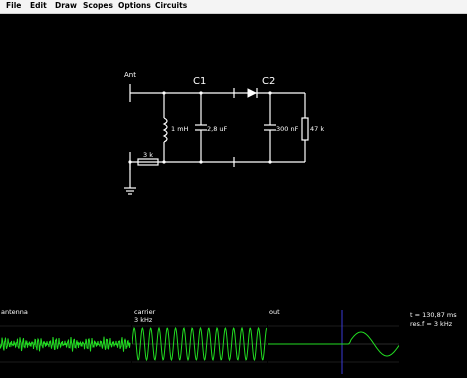 Image resolution: width=467 pixels, height=378 pixels. What do you see at coordinates (130, 75) in the screenshot?
I see `ant-label: Ant` at bounding box center [130, 75].